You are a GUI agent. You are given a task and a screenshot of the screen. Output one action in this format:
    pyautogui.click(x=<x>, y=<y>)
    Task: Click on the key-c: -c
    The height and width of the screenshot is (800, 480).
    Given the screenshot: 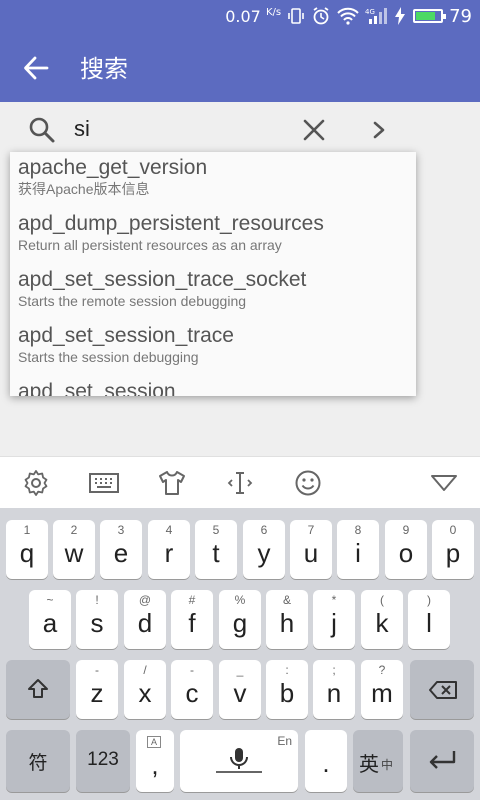 What is the action you would take?
    pyautogui.click(x=192, y=689)
    